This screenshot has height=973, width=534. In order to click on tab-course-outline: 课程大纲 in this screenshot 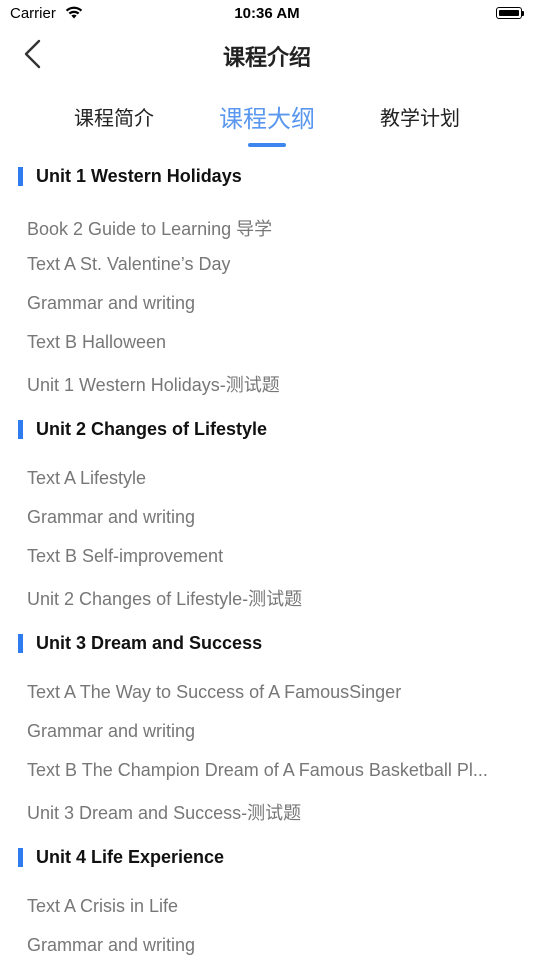, I will do `click(267, 116)`.